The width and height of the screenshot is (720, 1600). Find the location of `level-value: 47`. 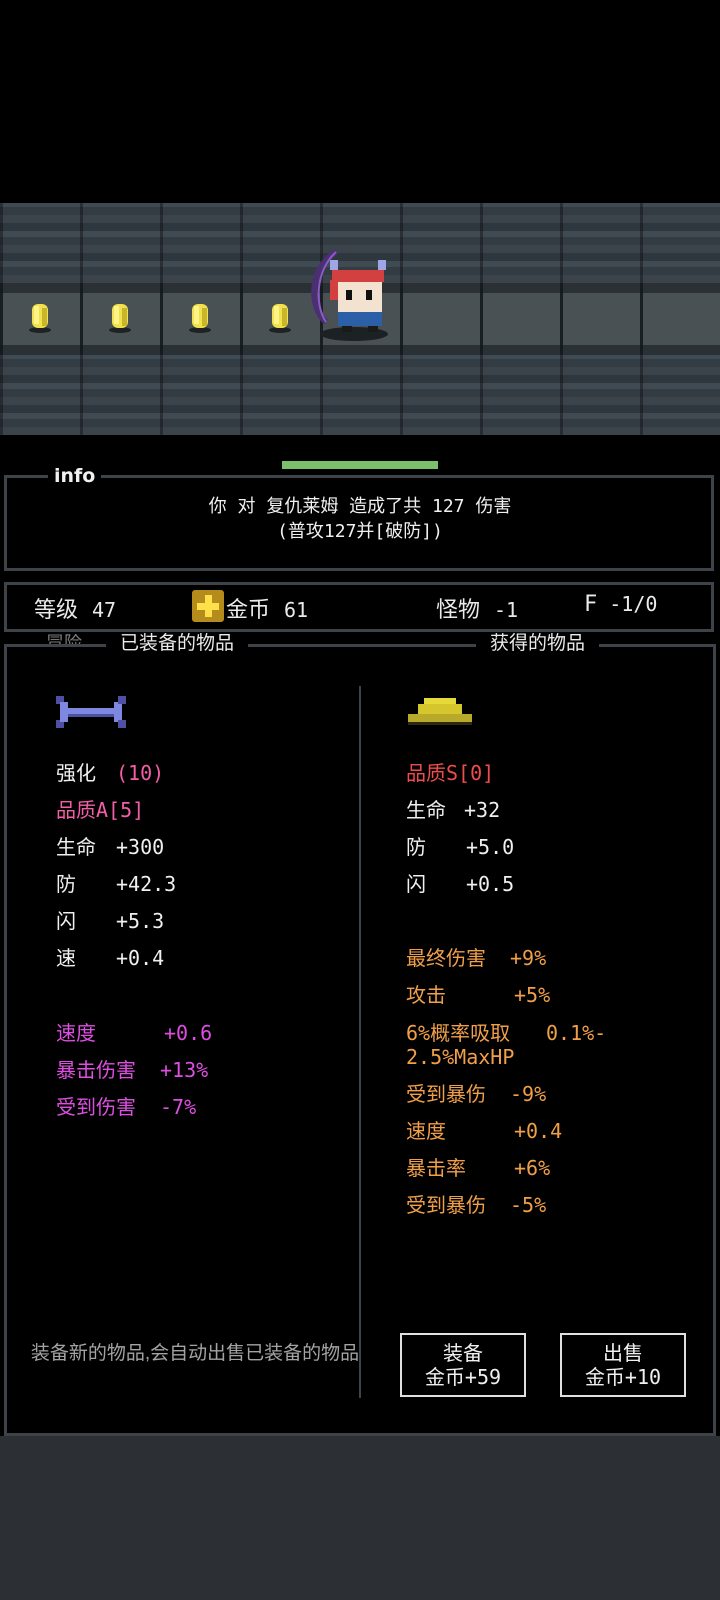

level-value: 47 is located at coordinates (104, 610).